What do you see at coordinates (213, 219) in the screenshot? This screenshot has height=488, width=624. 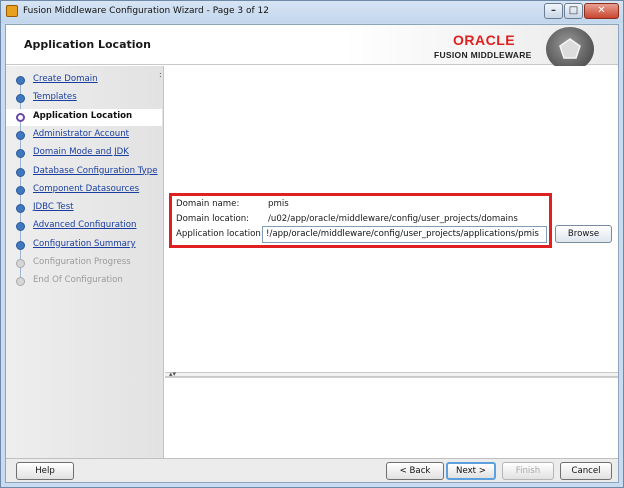 I see `domain-location-label: Domain location:` at bounding box center [213, 219].